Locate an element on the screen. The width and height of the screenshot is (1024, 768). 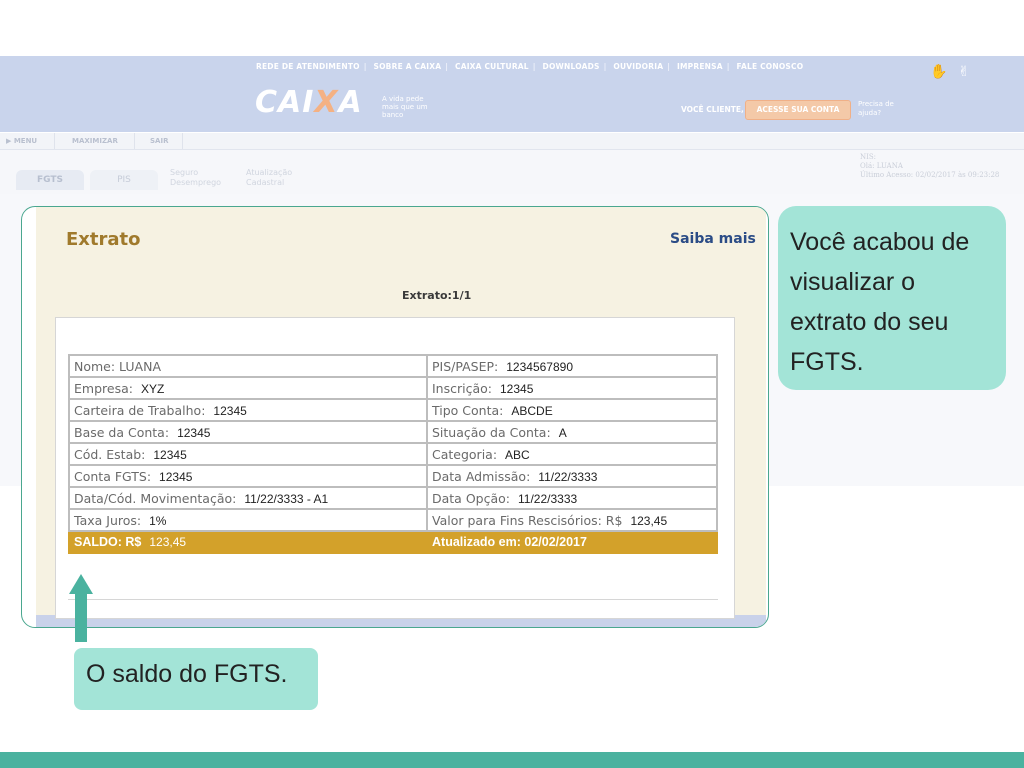
nav-fale-conosco: FALE CONOSCO is located at coordinates (770, 66).